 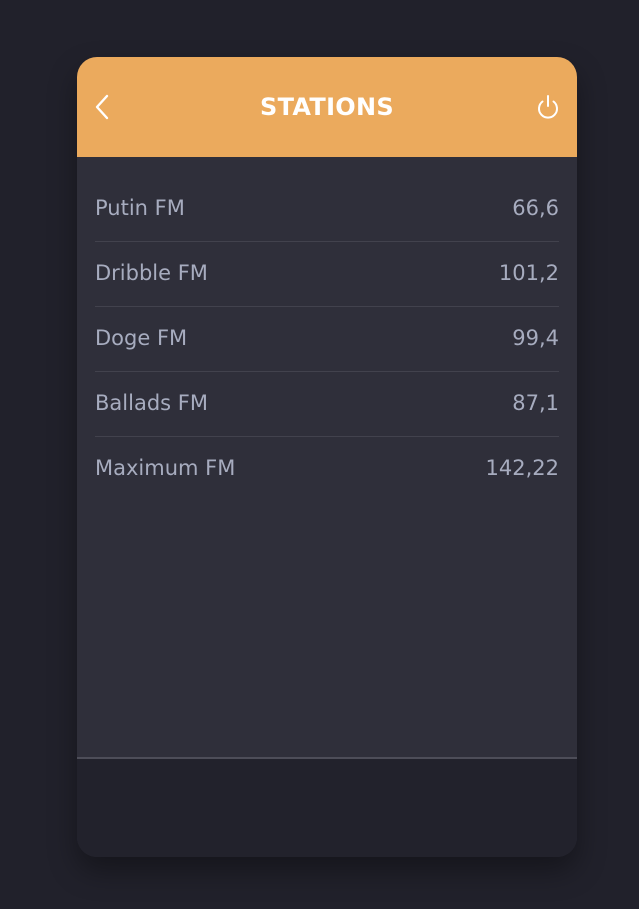 I want to click on station-frequency: 66,6, so click(x=535, y=208).